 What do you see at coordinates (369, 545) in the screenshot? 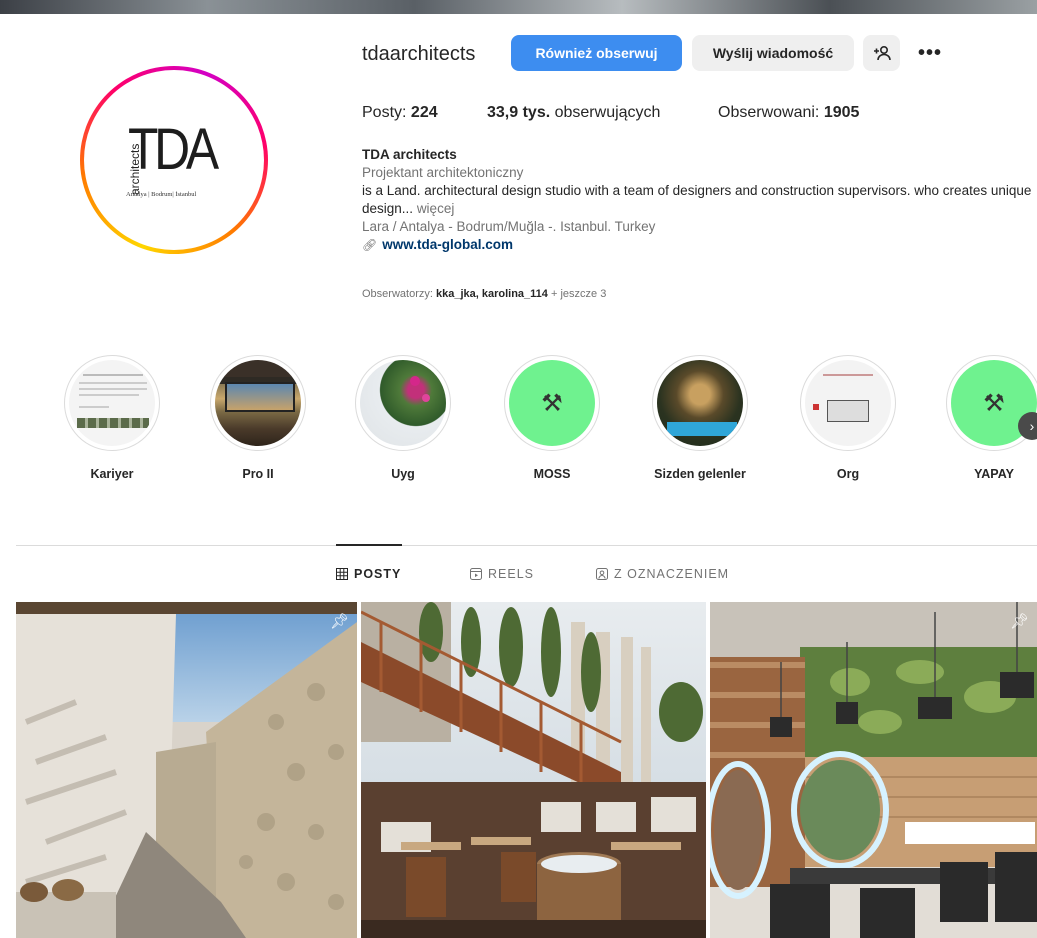
I see `active-tab-indicator` at bounding box center [369, 545].